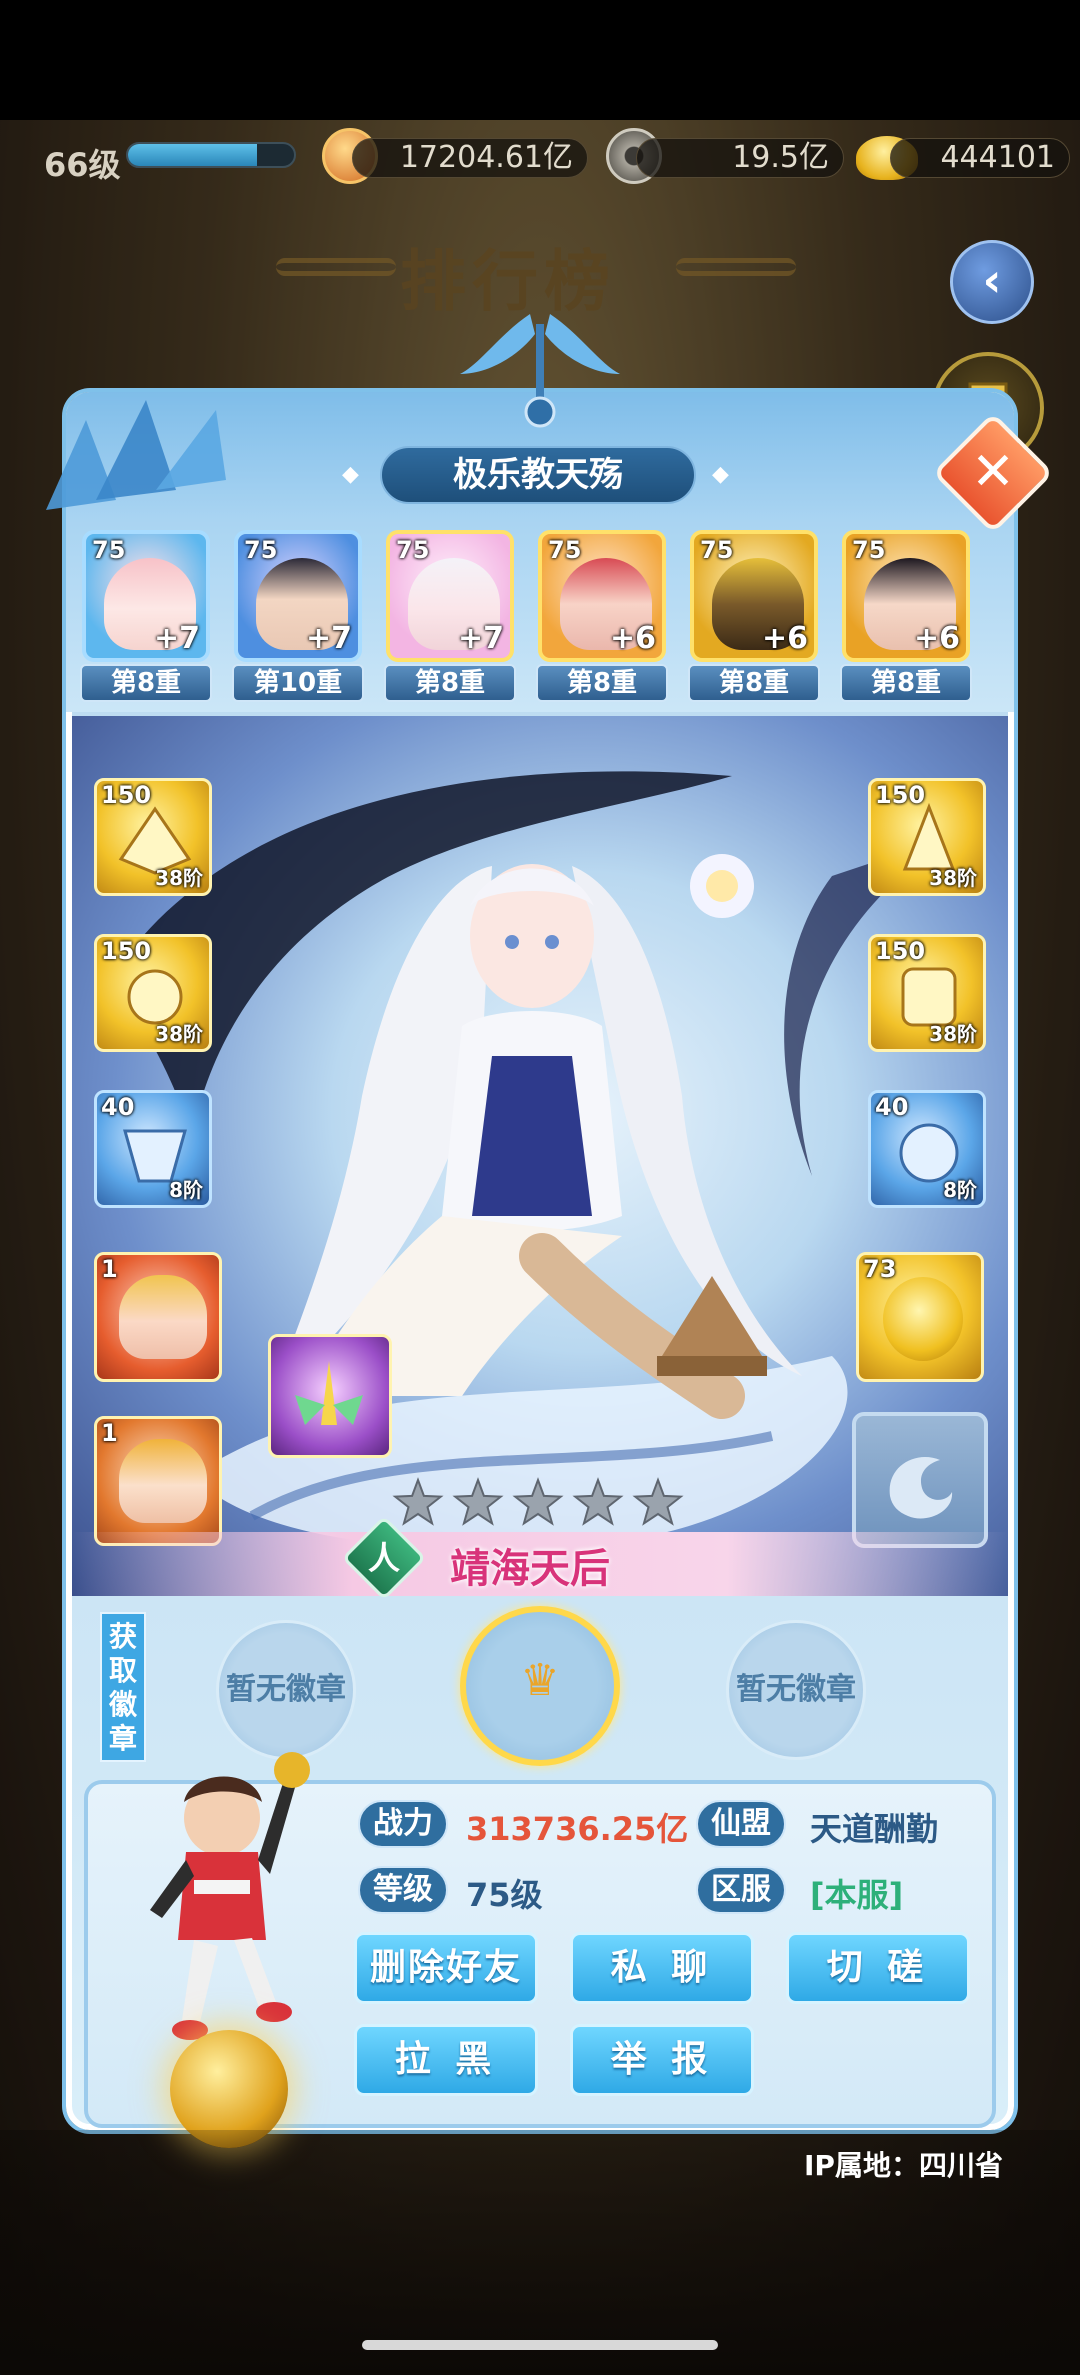  I want to click on hero-star-rating, so click(538, 1501).